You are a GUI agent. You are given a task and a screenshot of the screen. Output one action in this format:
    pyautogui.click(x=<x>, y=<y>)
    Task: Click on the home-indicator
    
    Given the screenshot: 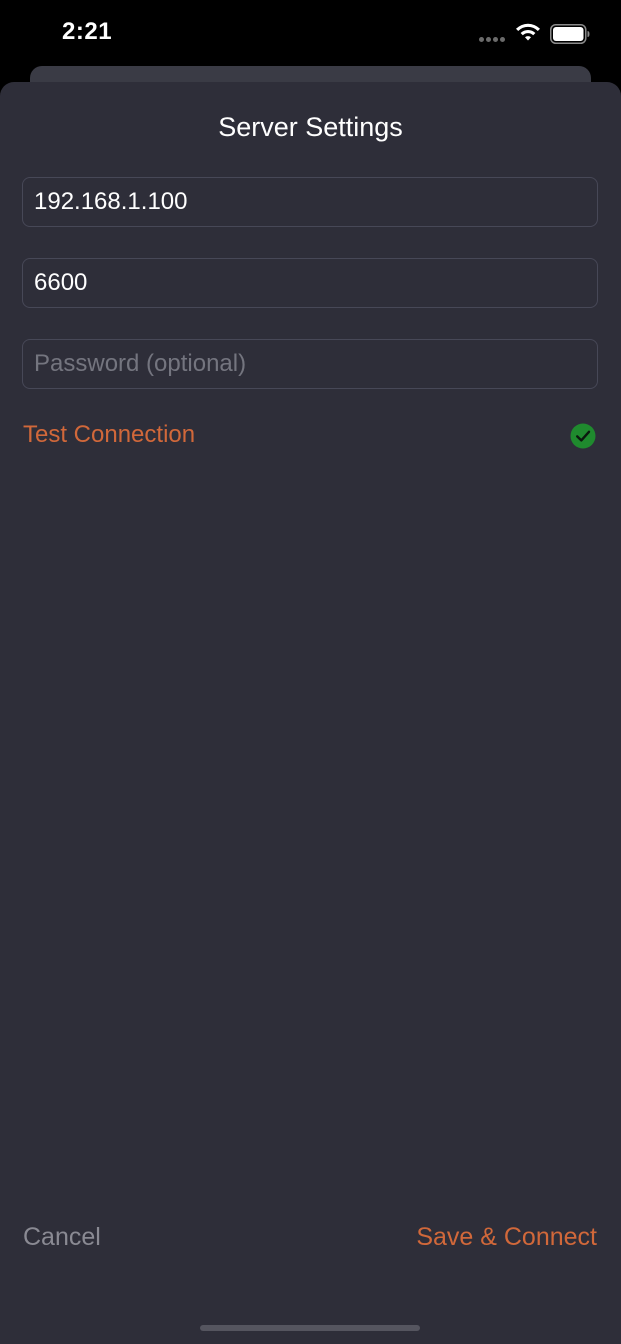 What is the action you would take?
    pyautogui.click(x=310, y=1328)
    